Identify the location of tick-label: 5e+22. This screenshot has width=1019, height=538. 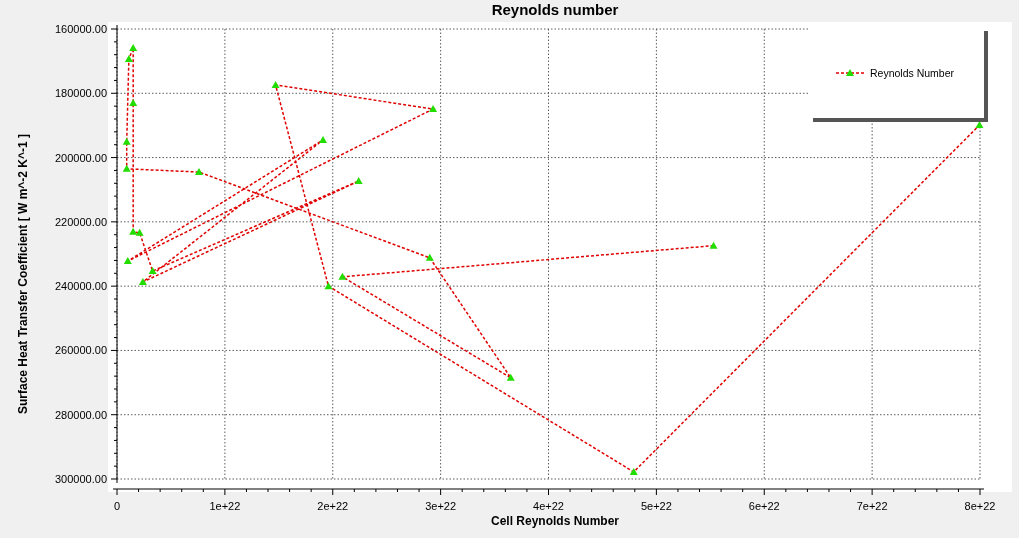
(656, 506).